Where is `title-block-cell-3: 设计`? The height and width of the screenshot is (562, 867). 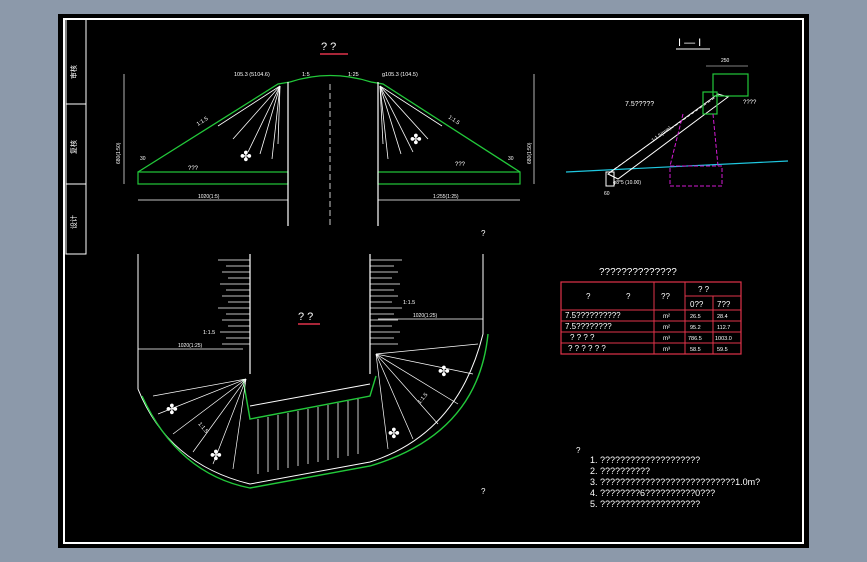 title-block-cell-3: 设计 is located at coordinates (73, 222).